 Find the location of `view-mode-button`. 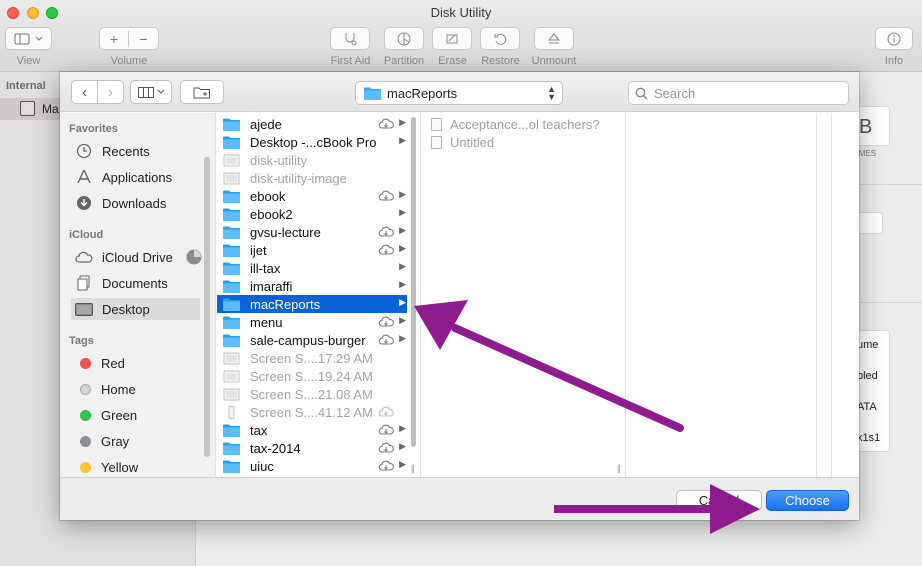

view-mode-button is located at coordinates (151, 92).